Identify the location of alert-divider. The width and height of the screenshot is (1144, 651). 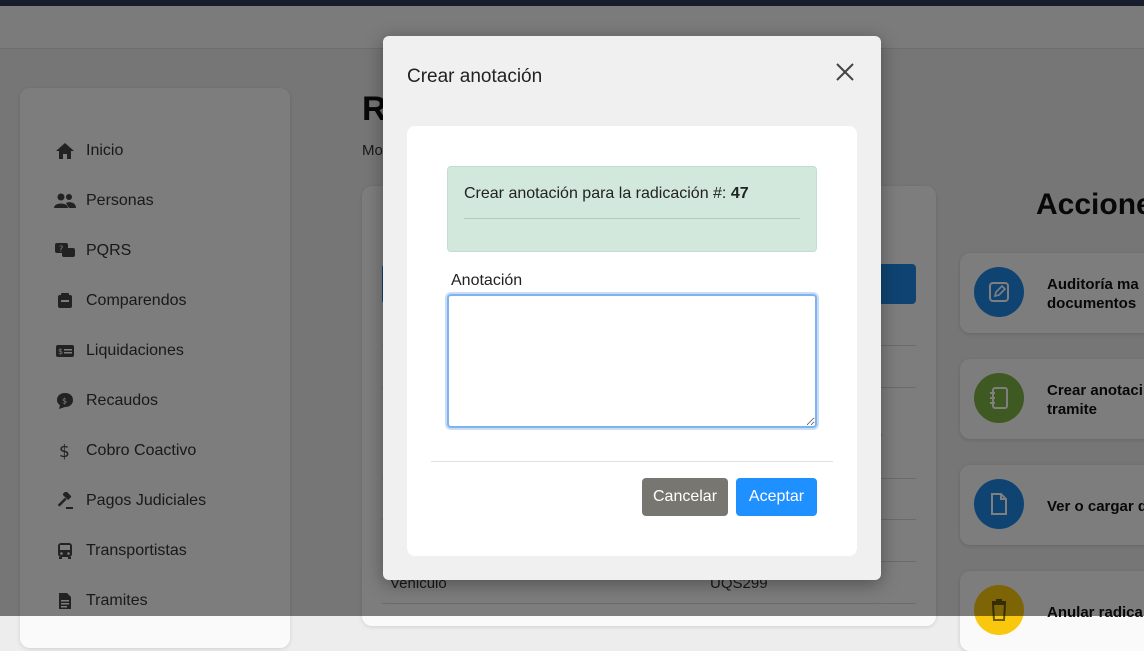
(632, 218).